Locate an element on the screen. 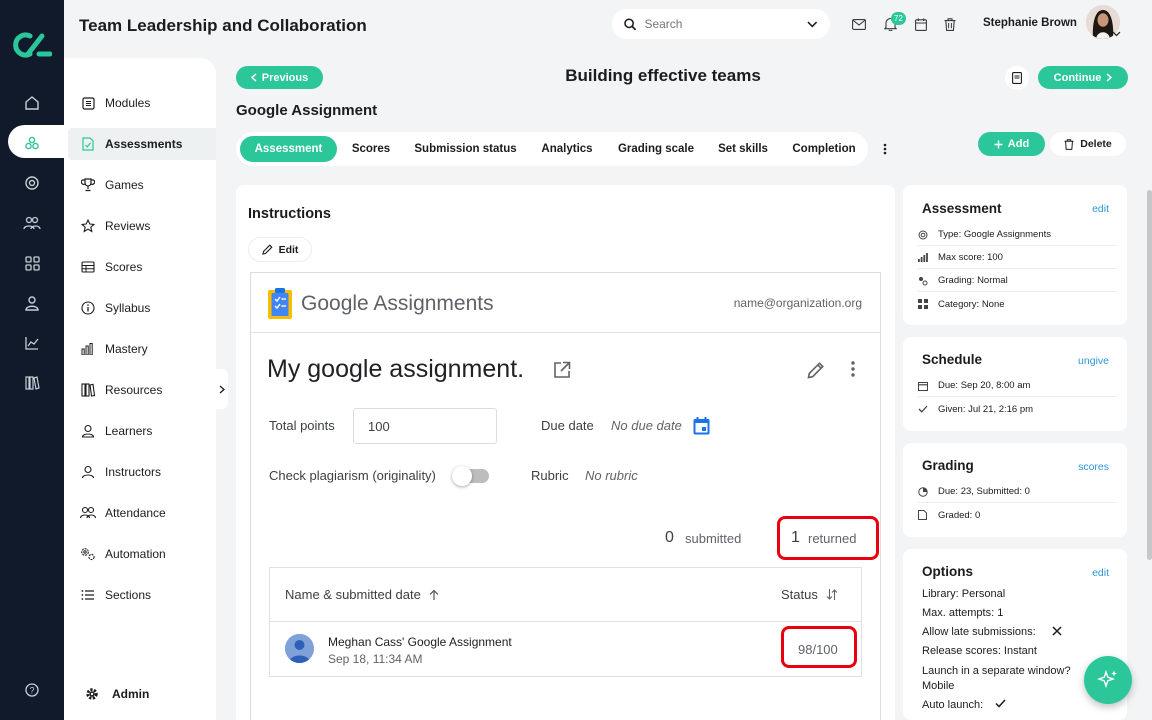  books-icon is located at coordinates (32, 383).